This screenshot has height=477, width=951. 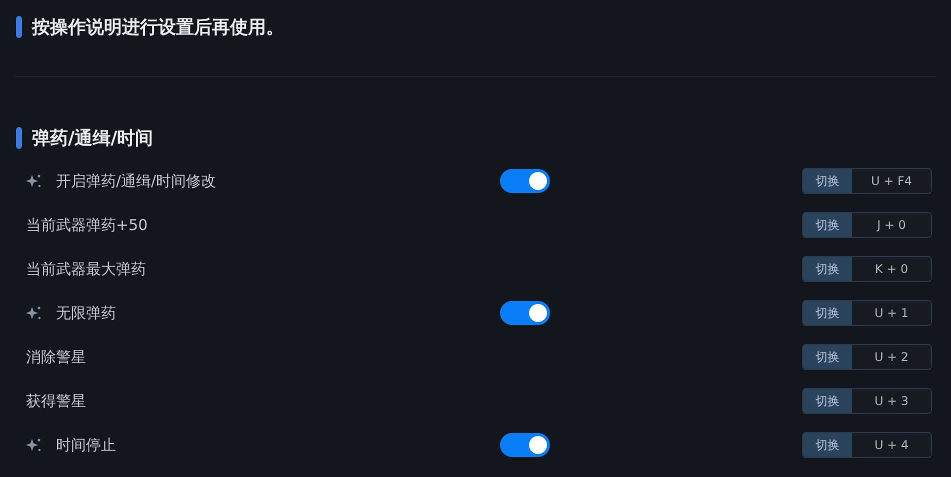 I want to click on option-label: 时间停止, so click(x=86, y=445).